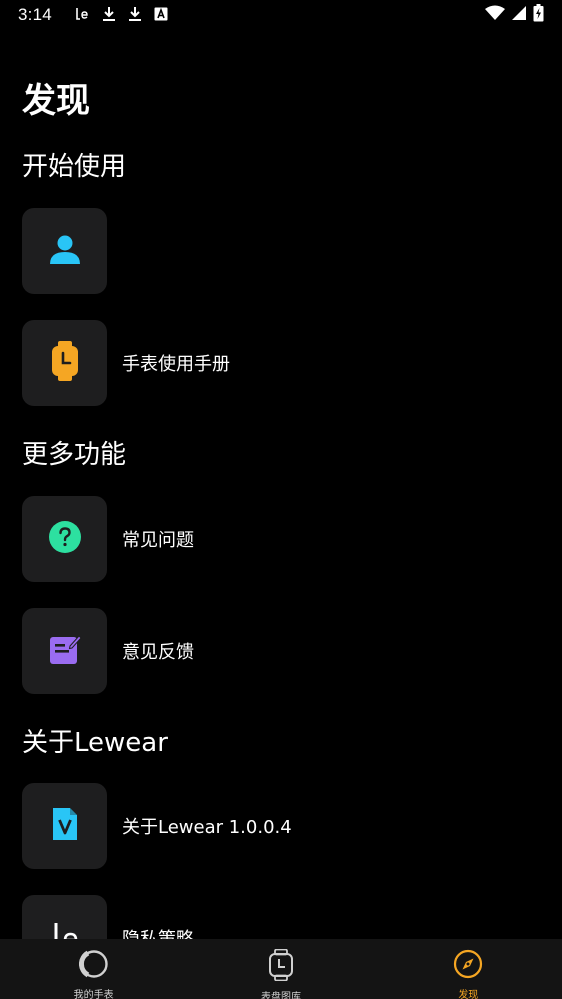 Image resolution: width=562 pixels, height=999 pixels. I want to click on list-item-about-version: 关于Lewear 1.0.0.4, so click(281, 826).